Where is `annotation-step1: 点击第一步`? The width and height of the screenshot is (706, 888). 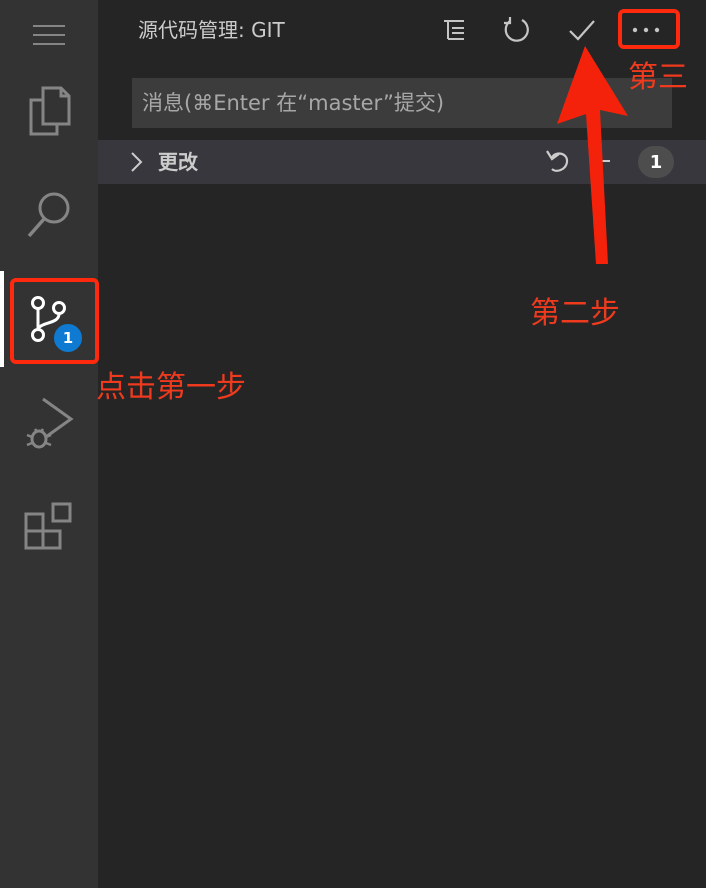 annotation-step1: 点击第一步 is located at coordinates (171, 387).